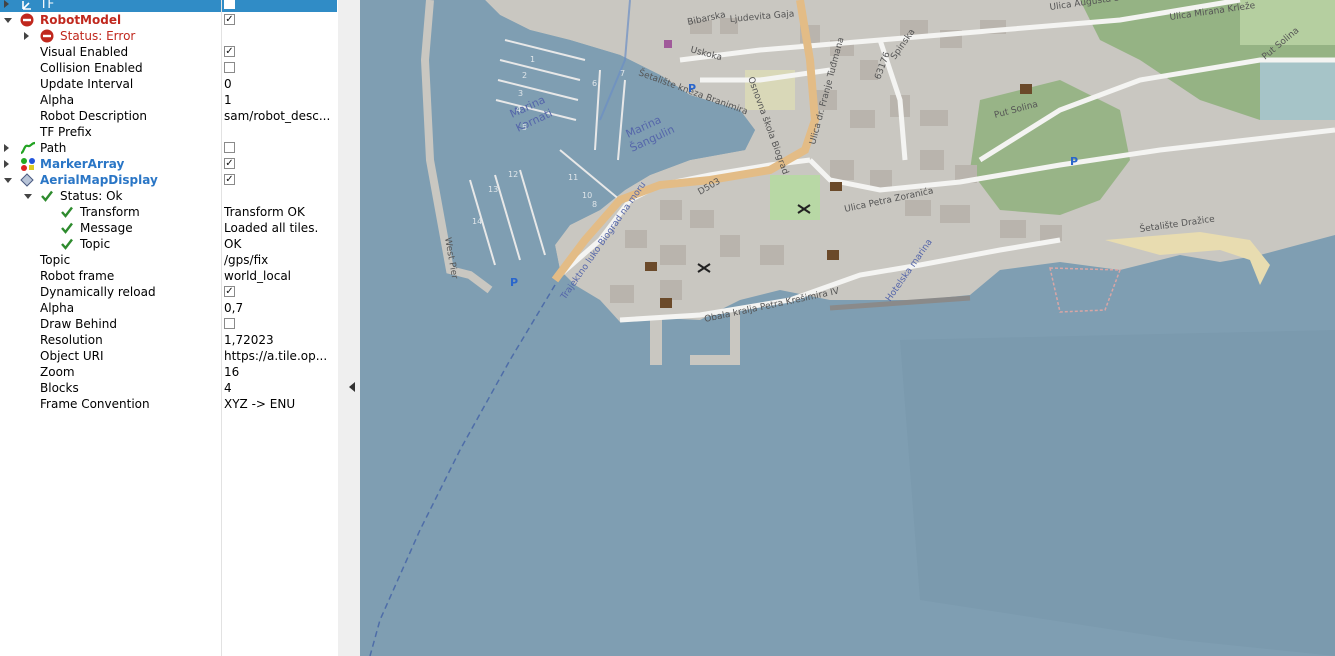  I want to click on tree-row-frame-convention: Frame Convention XYZ -> ENU, so click(168, 404).